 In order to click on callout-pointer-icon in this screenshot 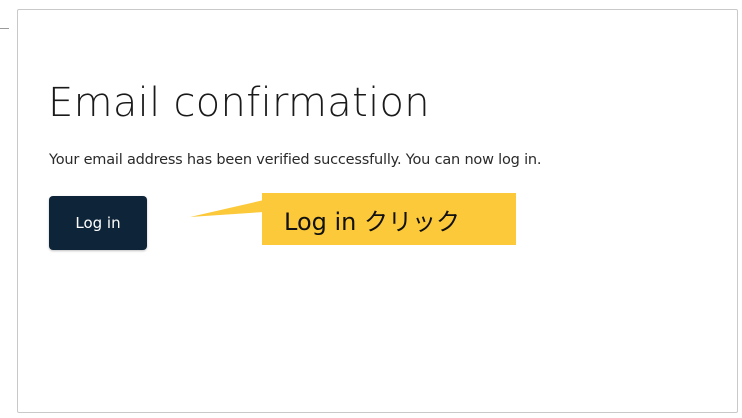, I will do `click(227, 208)`.